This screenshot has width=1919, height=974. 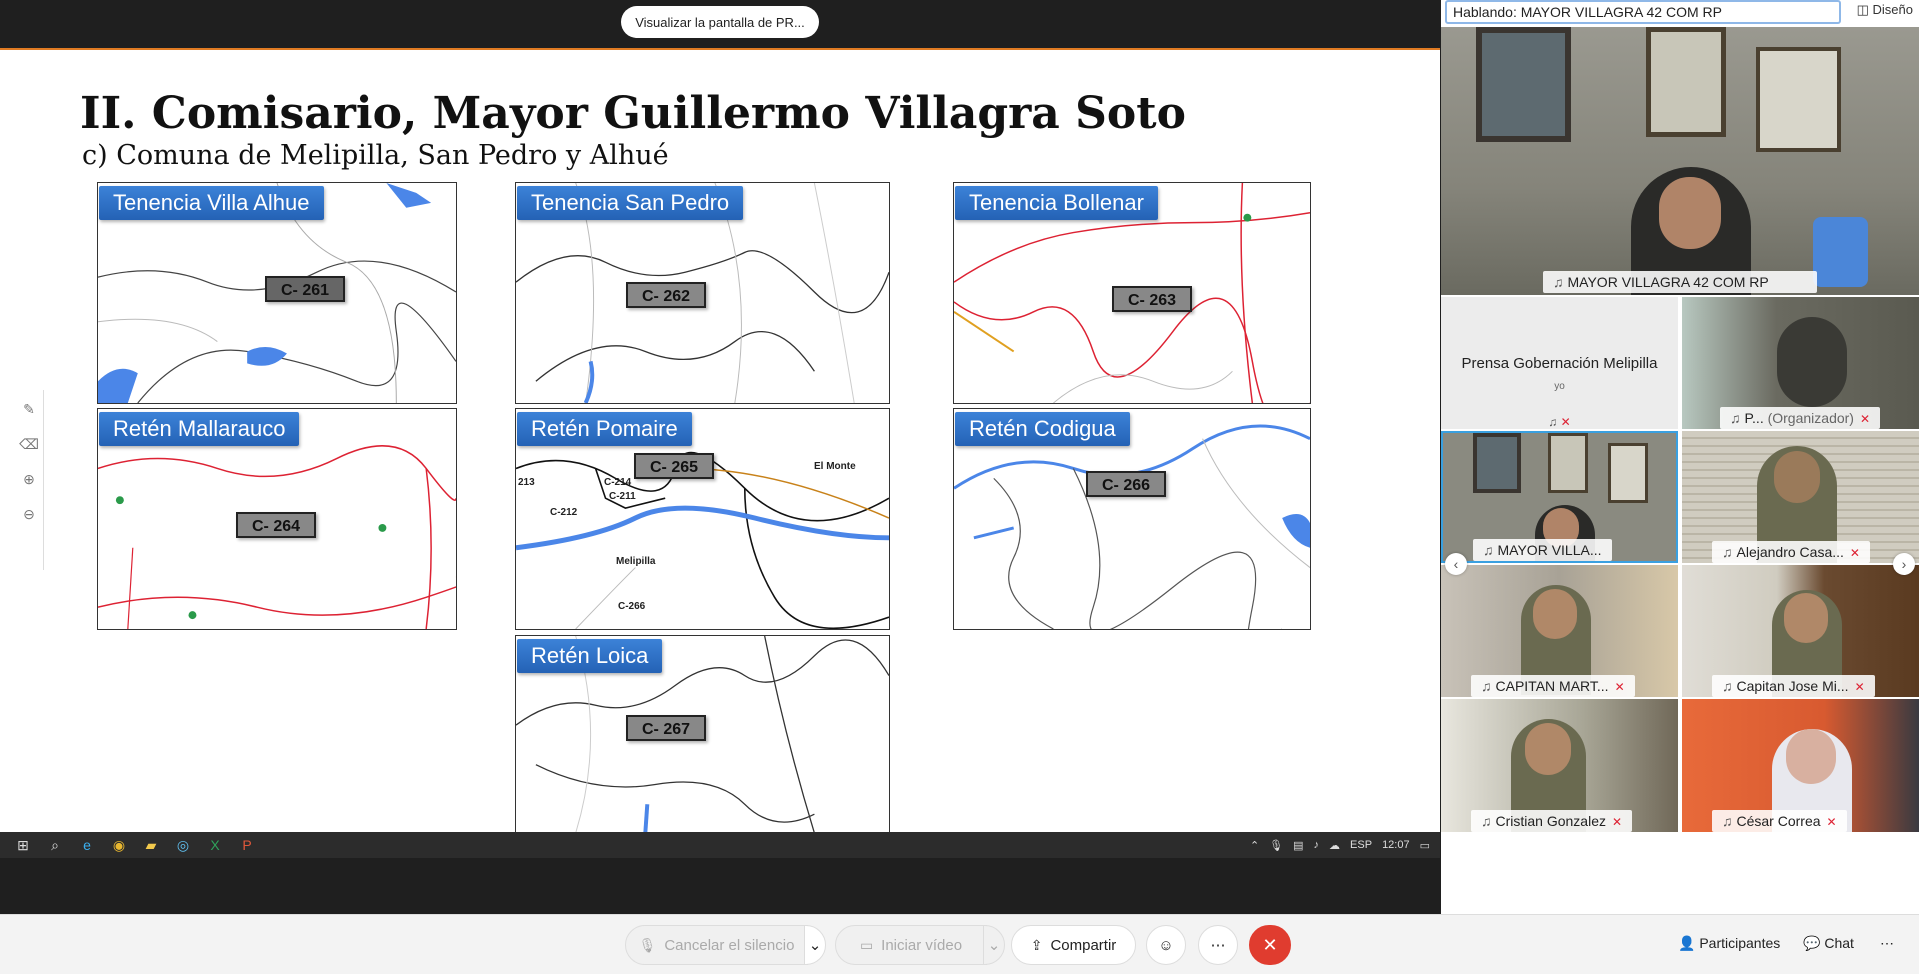 What do you see at coordinates (119, 845) in the screenshot?
I see `chrome-icon: ◉` at bounding box center [119, 845].